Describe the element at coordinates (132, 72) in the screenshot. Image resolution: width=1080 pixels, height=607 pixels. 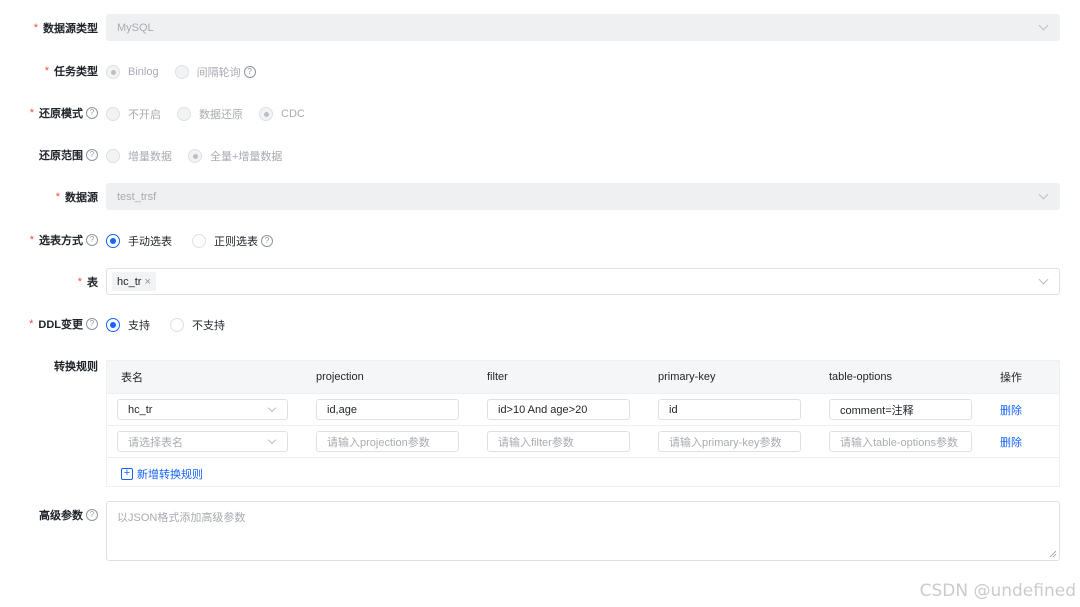
I see `radio-binlog: Binlog` at that location.